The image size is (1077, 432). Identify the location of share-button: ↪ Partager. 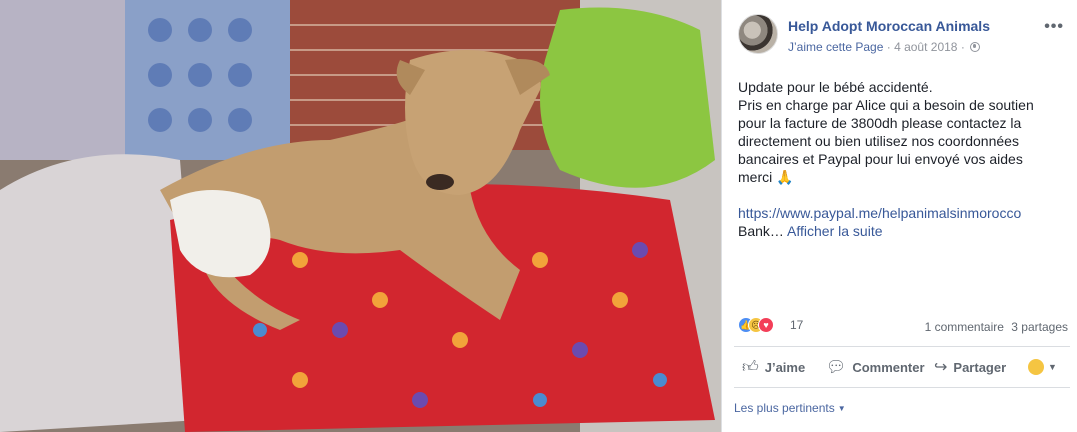
(970, 367).